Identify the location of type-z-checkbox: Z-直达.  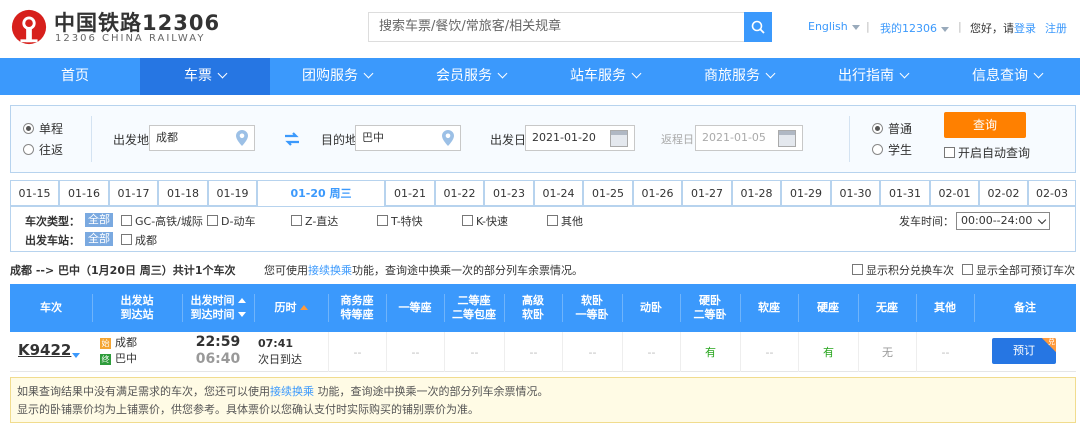
(314, 221).